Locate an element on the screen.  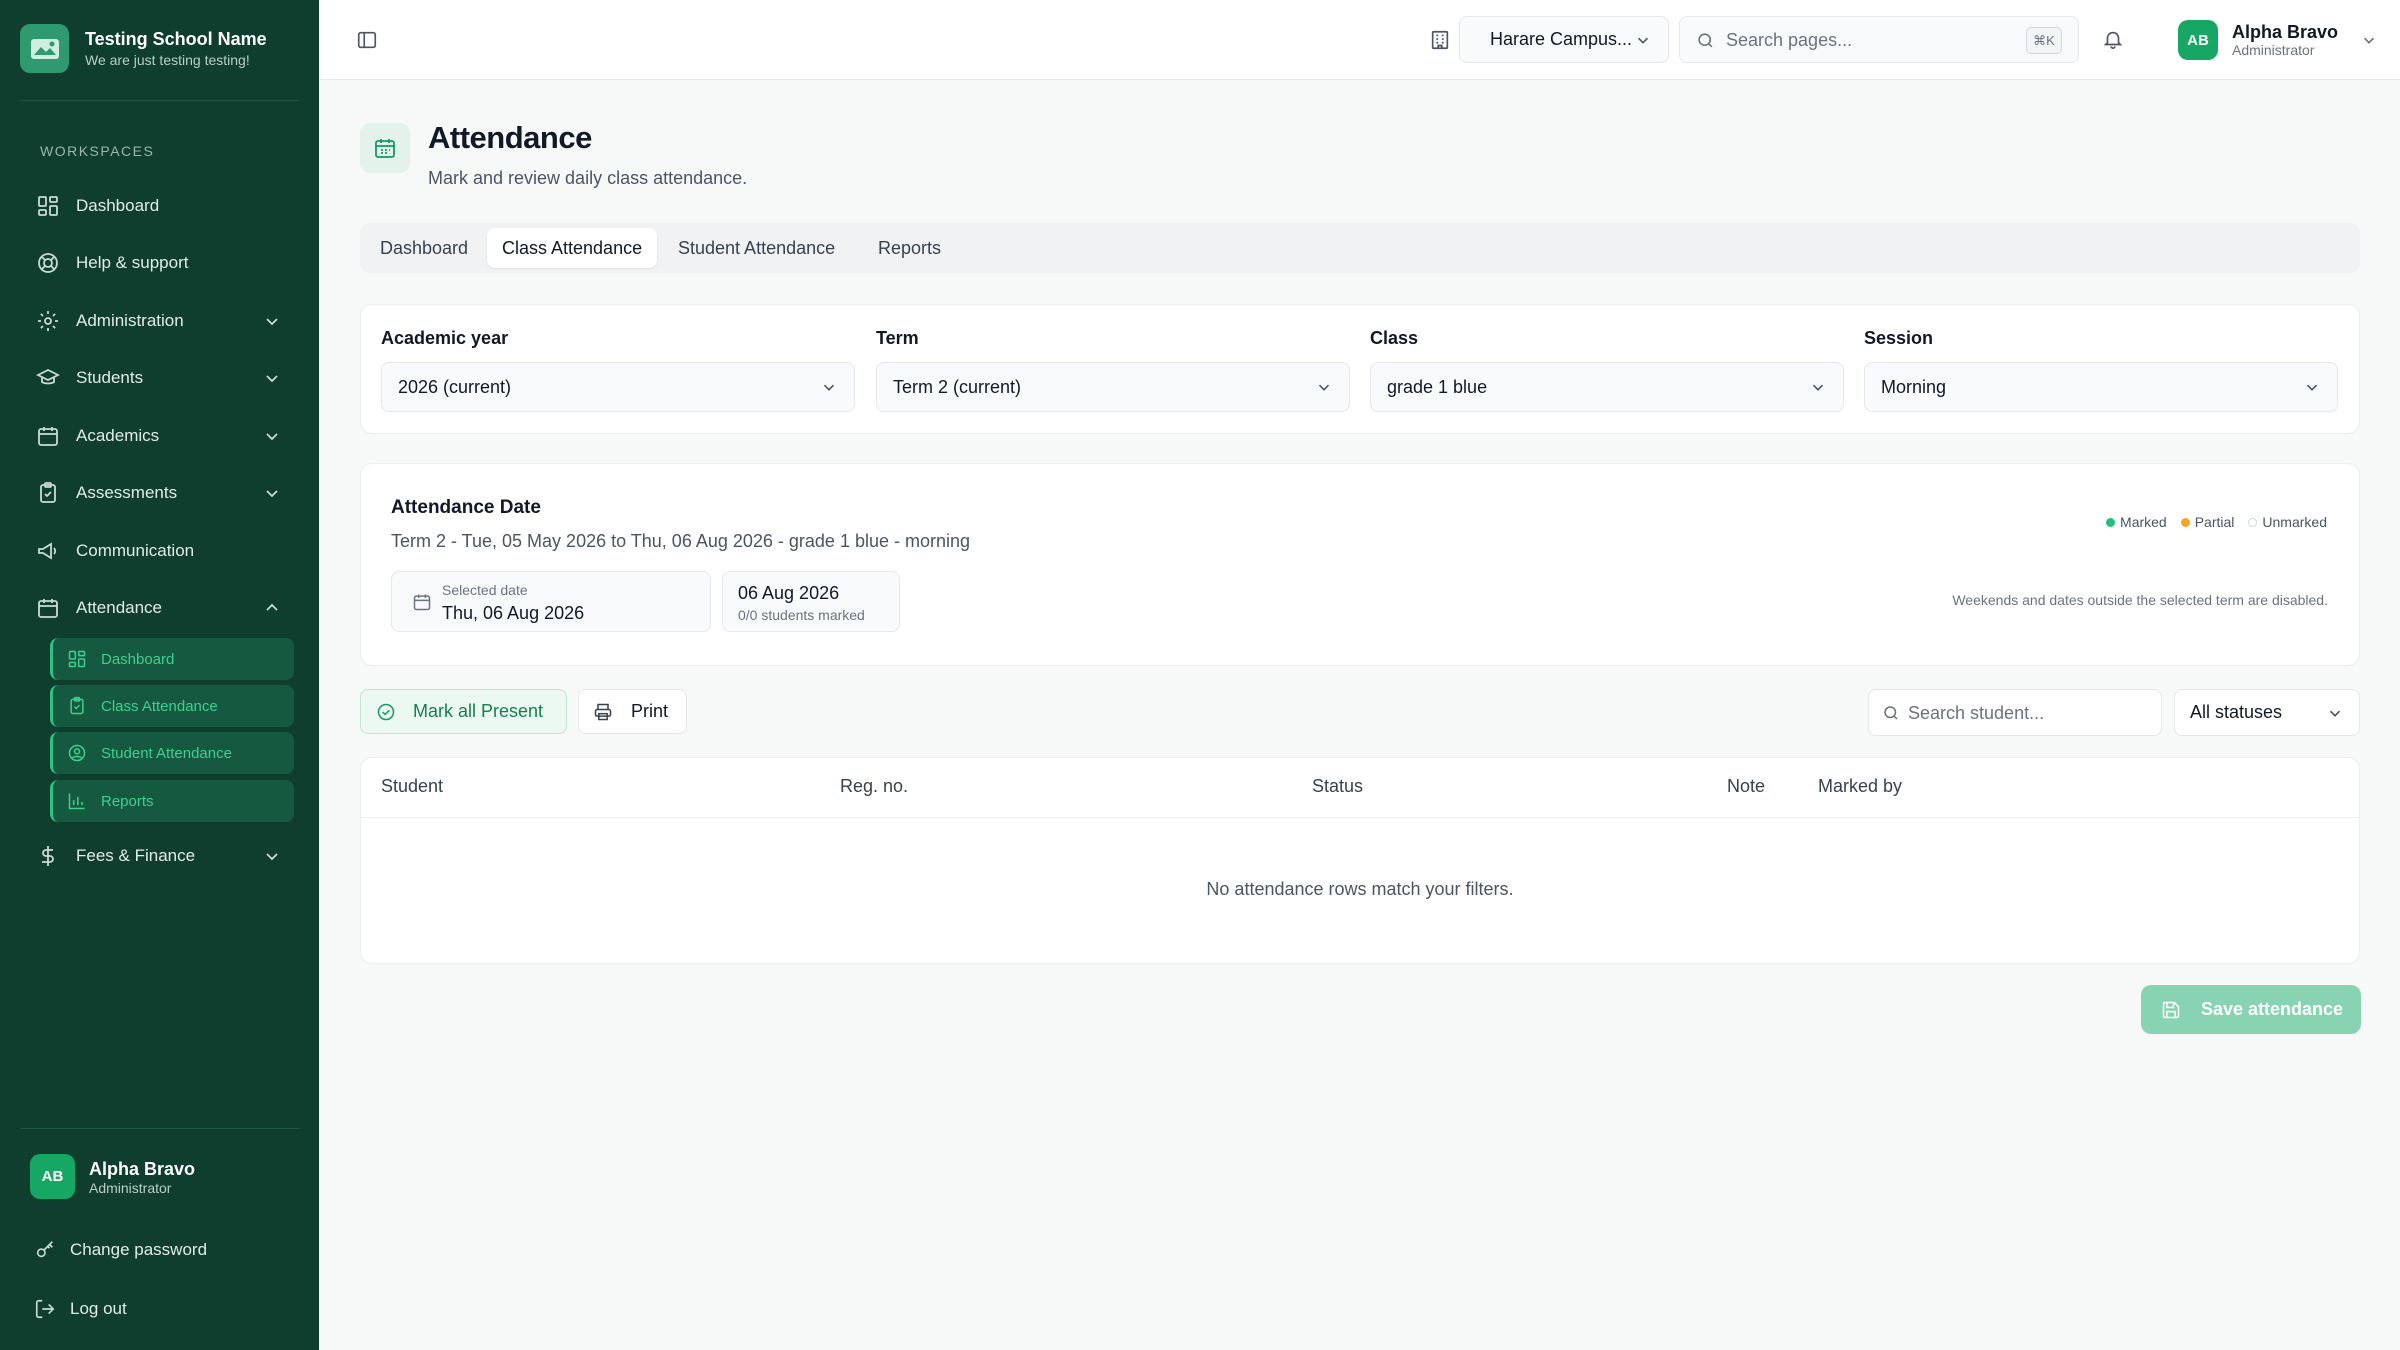
user-role: Administrator is located at coordinates (2273, 50).